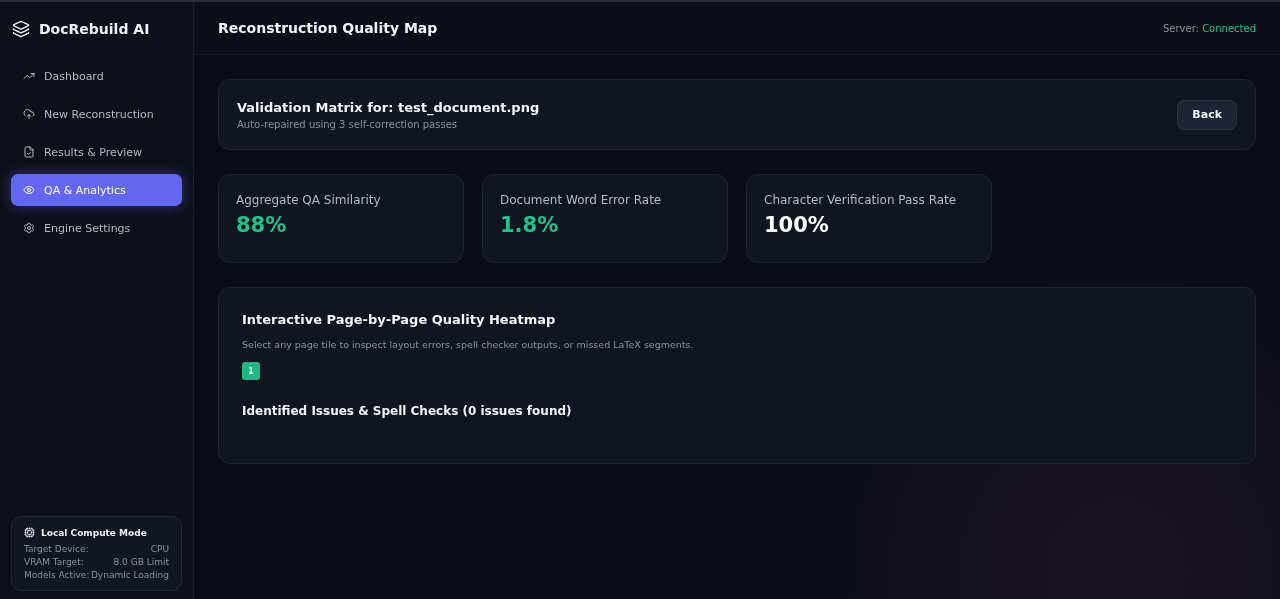 The image size is (1280, 599). I want to click on sidebar-item: New Reconstruction, so click(96, 114).